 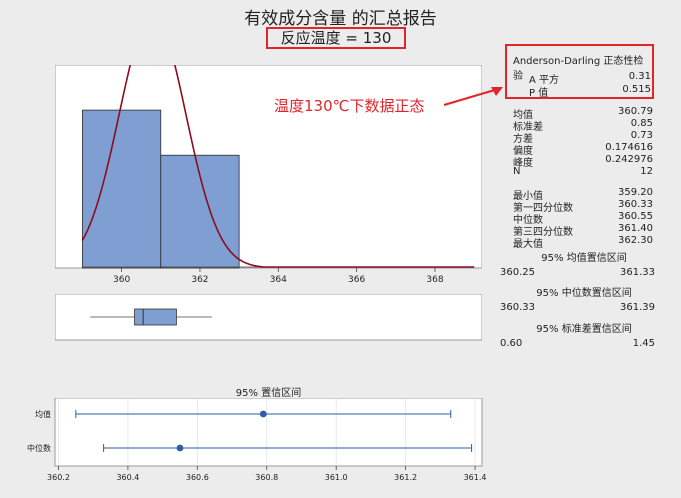 I want to click on stat-row-sd: 标准差 0.85, so click(x=583, y=125).